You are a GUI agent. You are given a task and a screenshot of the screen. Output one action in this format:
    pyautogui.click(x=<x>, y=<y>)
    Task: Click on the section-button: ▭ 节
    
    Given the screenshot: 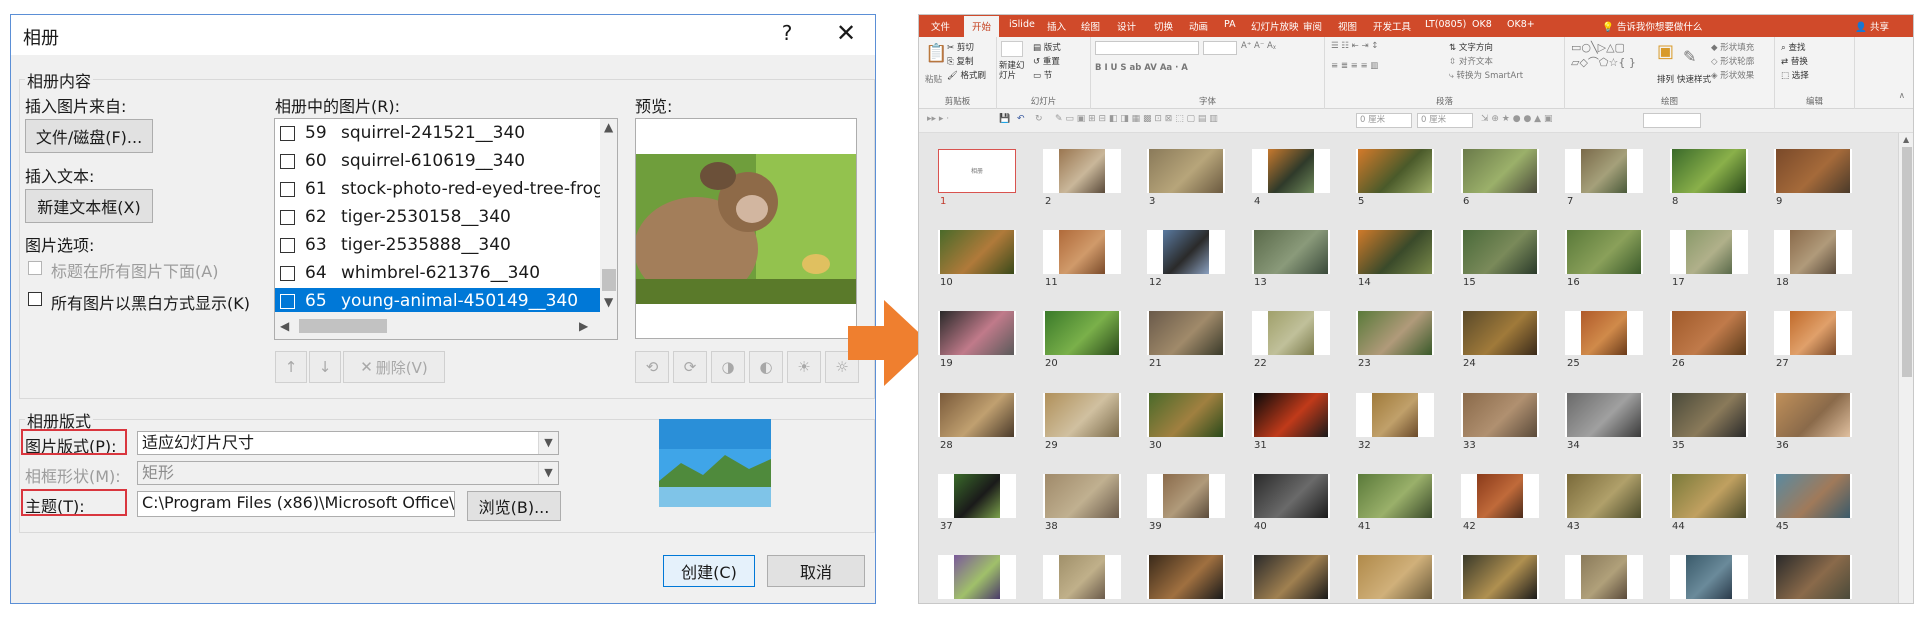 What is the action you would take?
    pyautogui.click(x=1042, y=75)
    